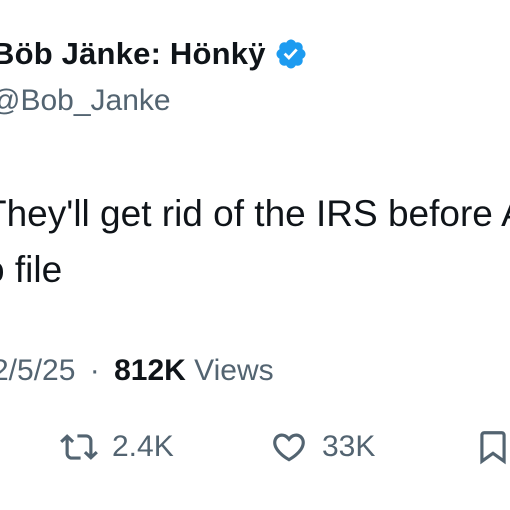  What do you see at coordinates (143, 446) in the screenshot?
I see `retweet-count: 2.4K` at bounding box center [143, 446].